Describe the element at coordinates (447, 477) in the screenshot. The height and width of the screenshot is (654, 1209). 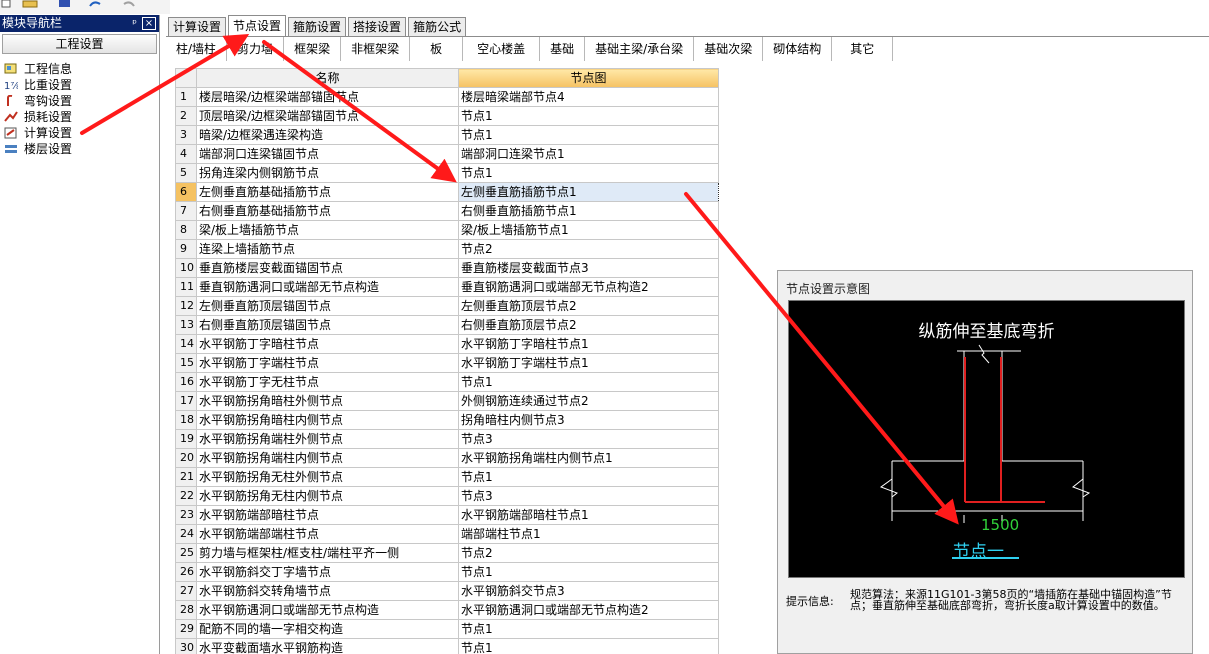
I see `table-row: 21 水平钢筋拐角无柱外侧节点 节点1` at that location.